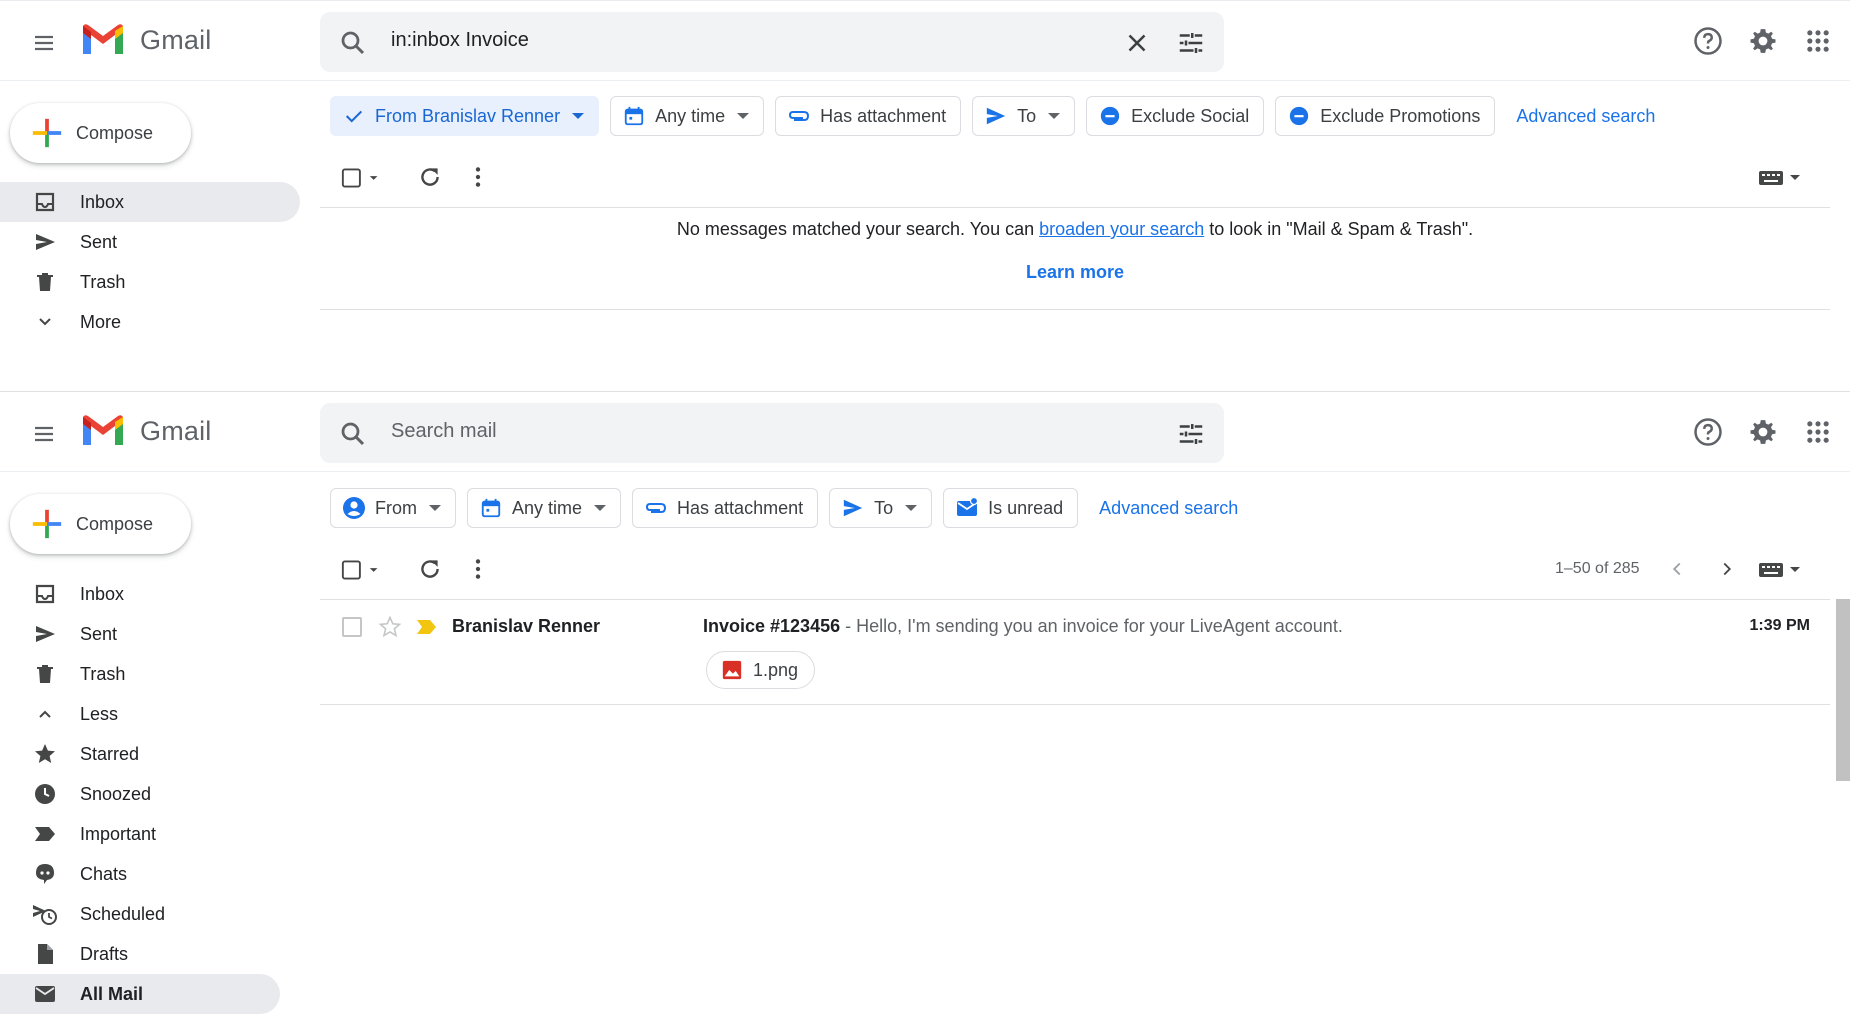 This screenshot has width=1850, height=1027. I want to click on sidebar-item-less: Less, so click(150, 714).